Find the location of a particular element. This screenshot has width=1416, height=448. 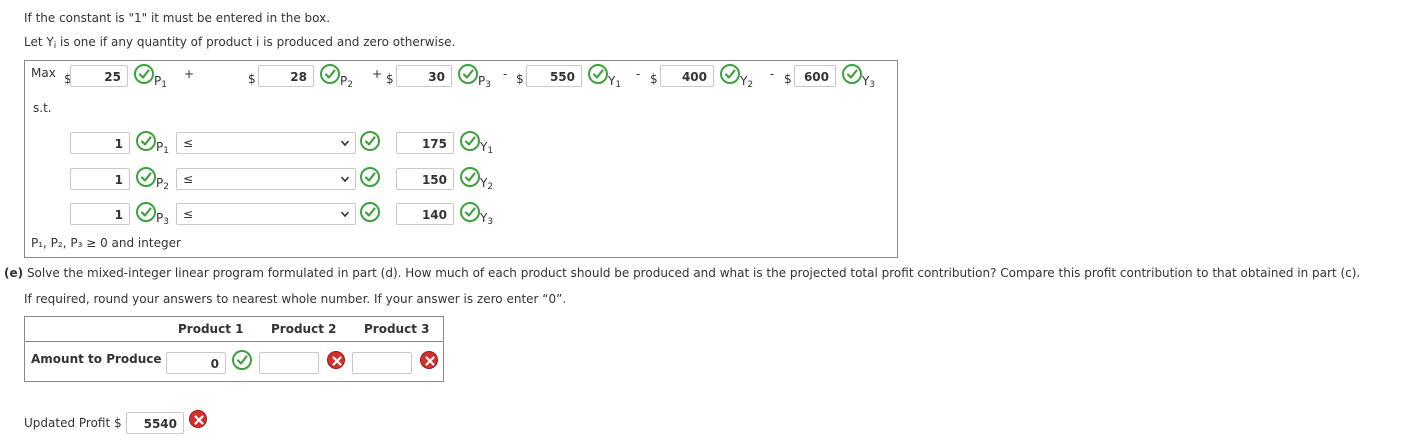

objective-dollar-5: $ is located at coordinates (654, 79).